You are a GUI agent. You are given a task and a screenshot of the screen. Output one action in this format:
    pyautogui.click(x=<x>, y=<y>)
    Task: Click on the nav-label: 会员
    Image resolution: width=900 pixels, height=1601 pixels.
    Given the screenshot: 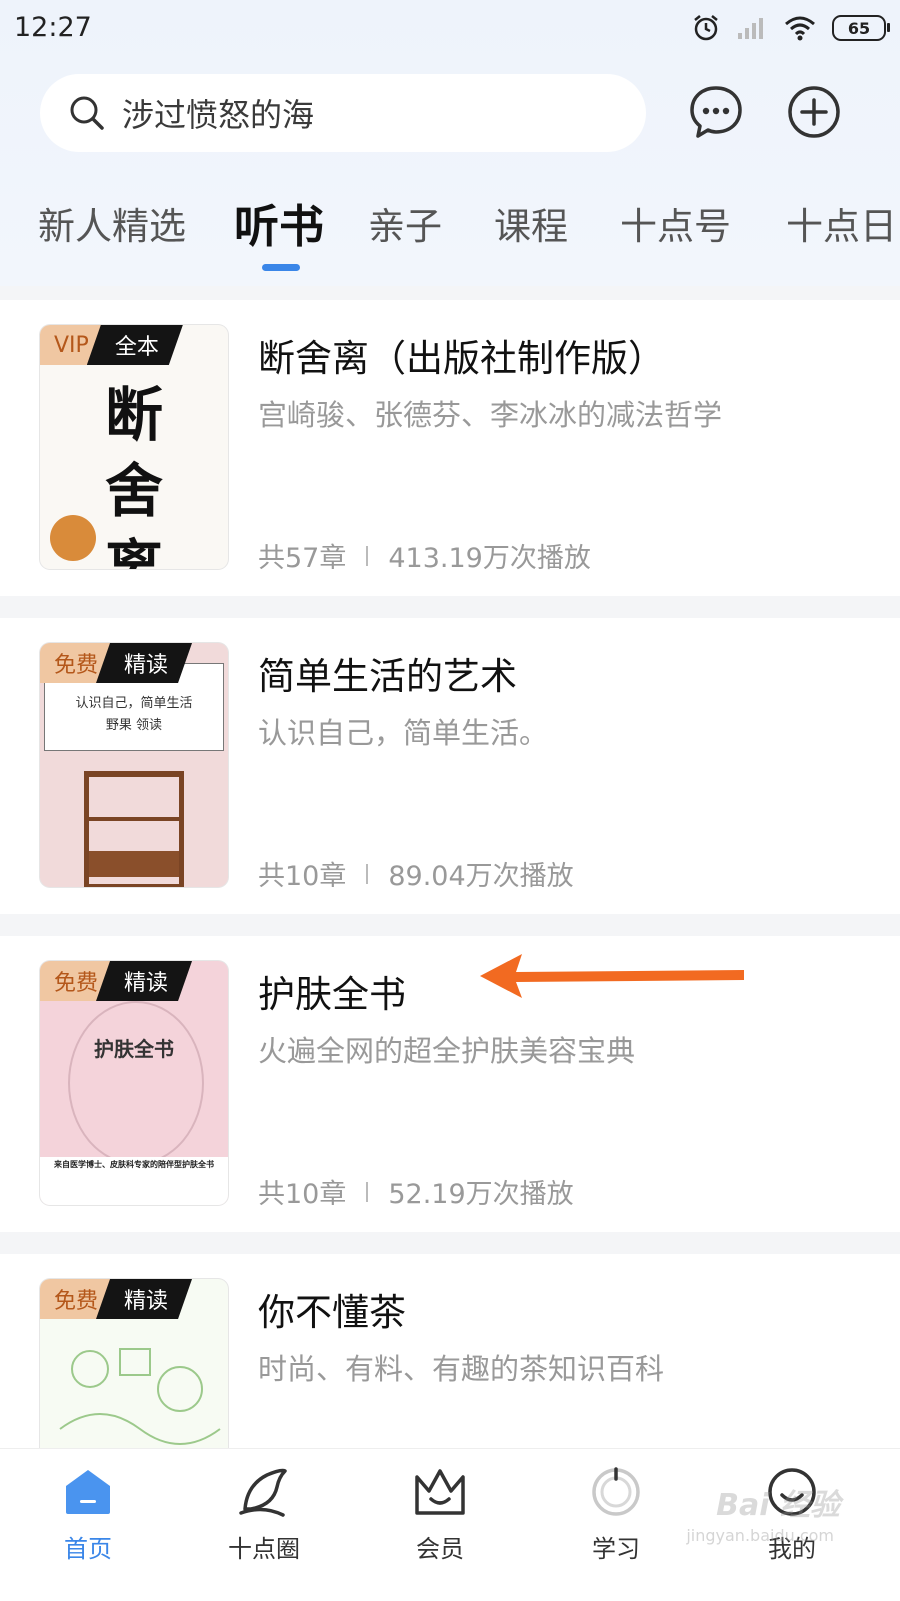 What is the action you would take?
    pyautogui.click(x=440, y=1549)
    